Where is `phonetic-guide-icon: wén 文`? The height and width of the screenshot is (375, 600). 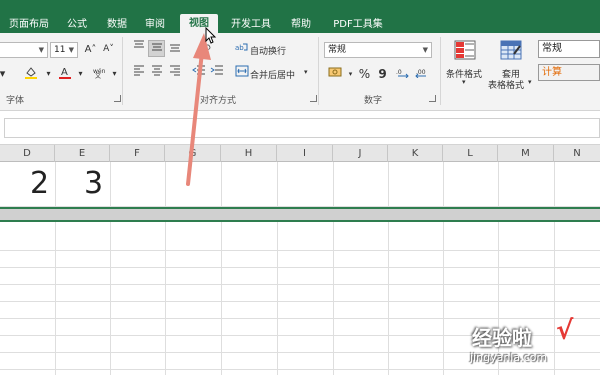
phonetic-guide-icon: wén 文 is located at coordinates (98, 73).